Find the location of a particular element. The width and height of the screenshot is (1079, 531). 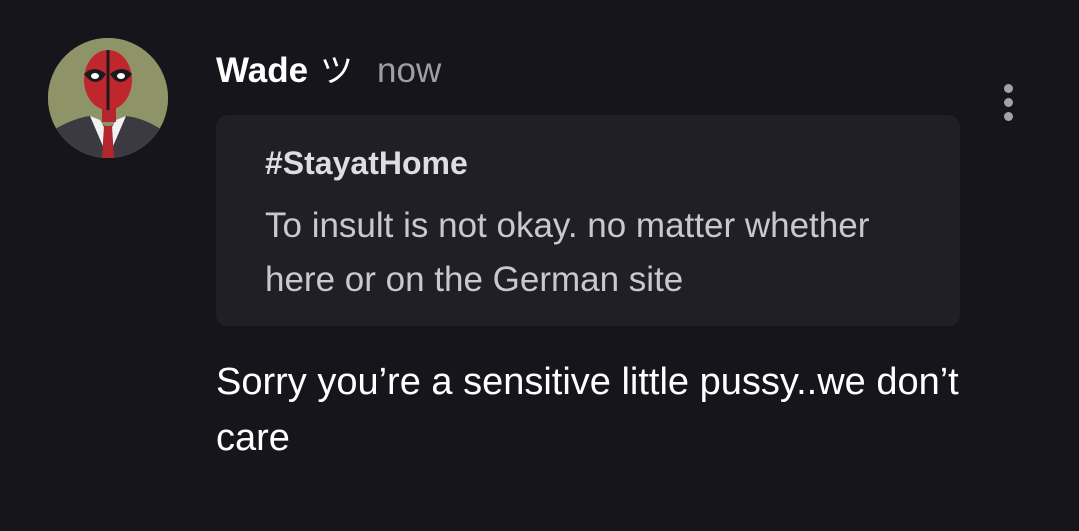

post-header: Wade ツ now is located at coordinates (329, 67).